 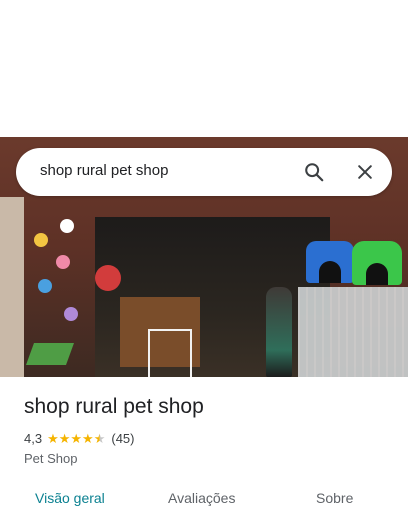 I want to click on person, so click(x=279, y=332).